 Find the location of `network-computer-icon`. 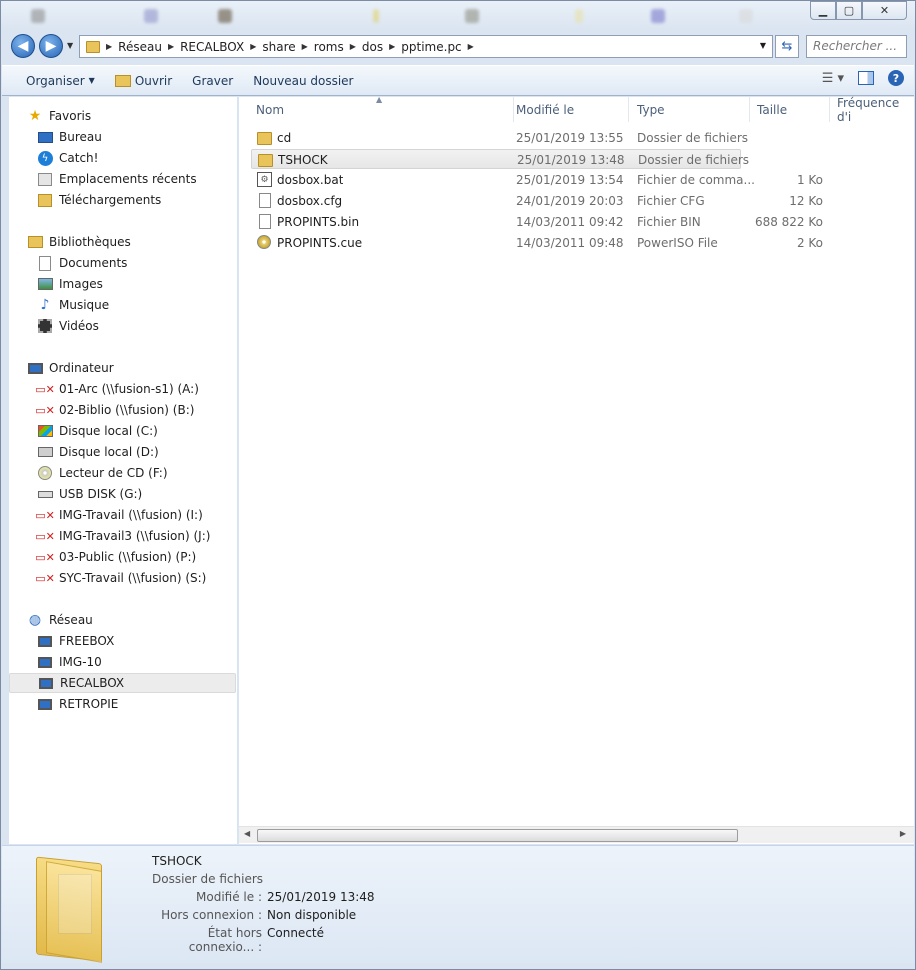

network-computer-icon is located at coordinates (45, 662).